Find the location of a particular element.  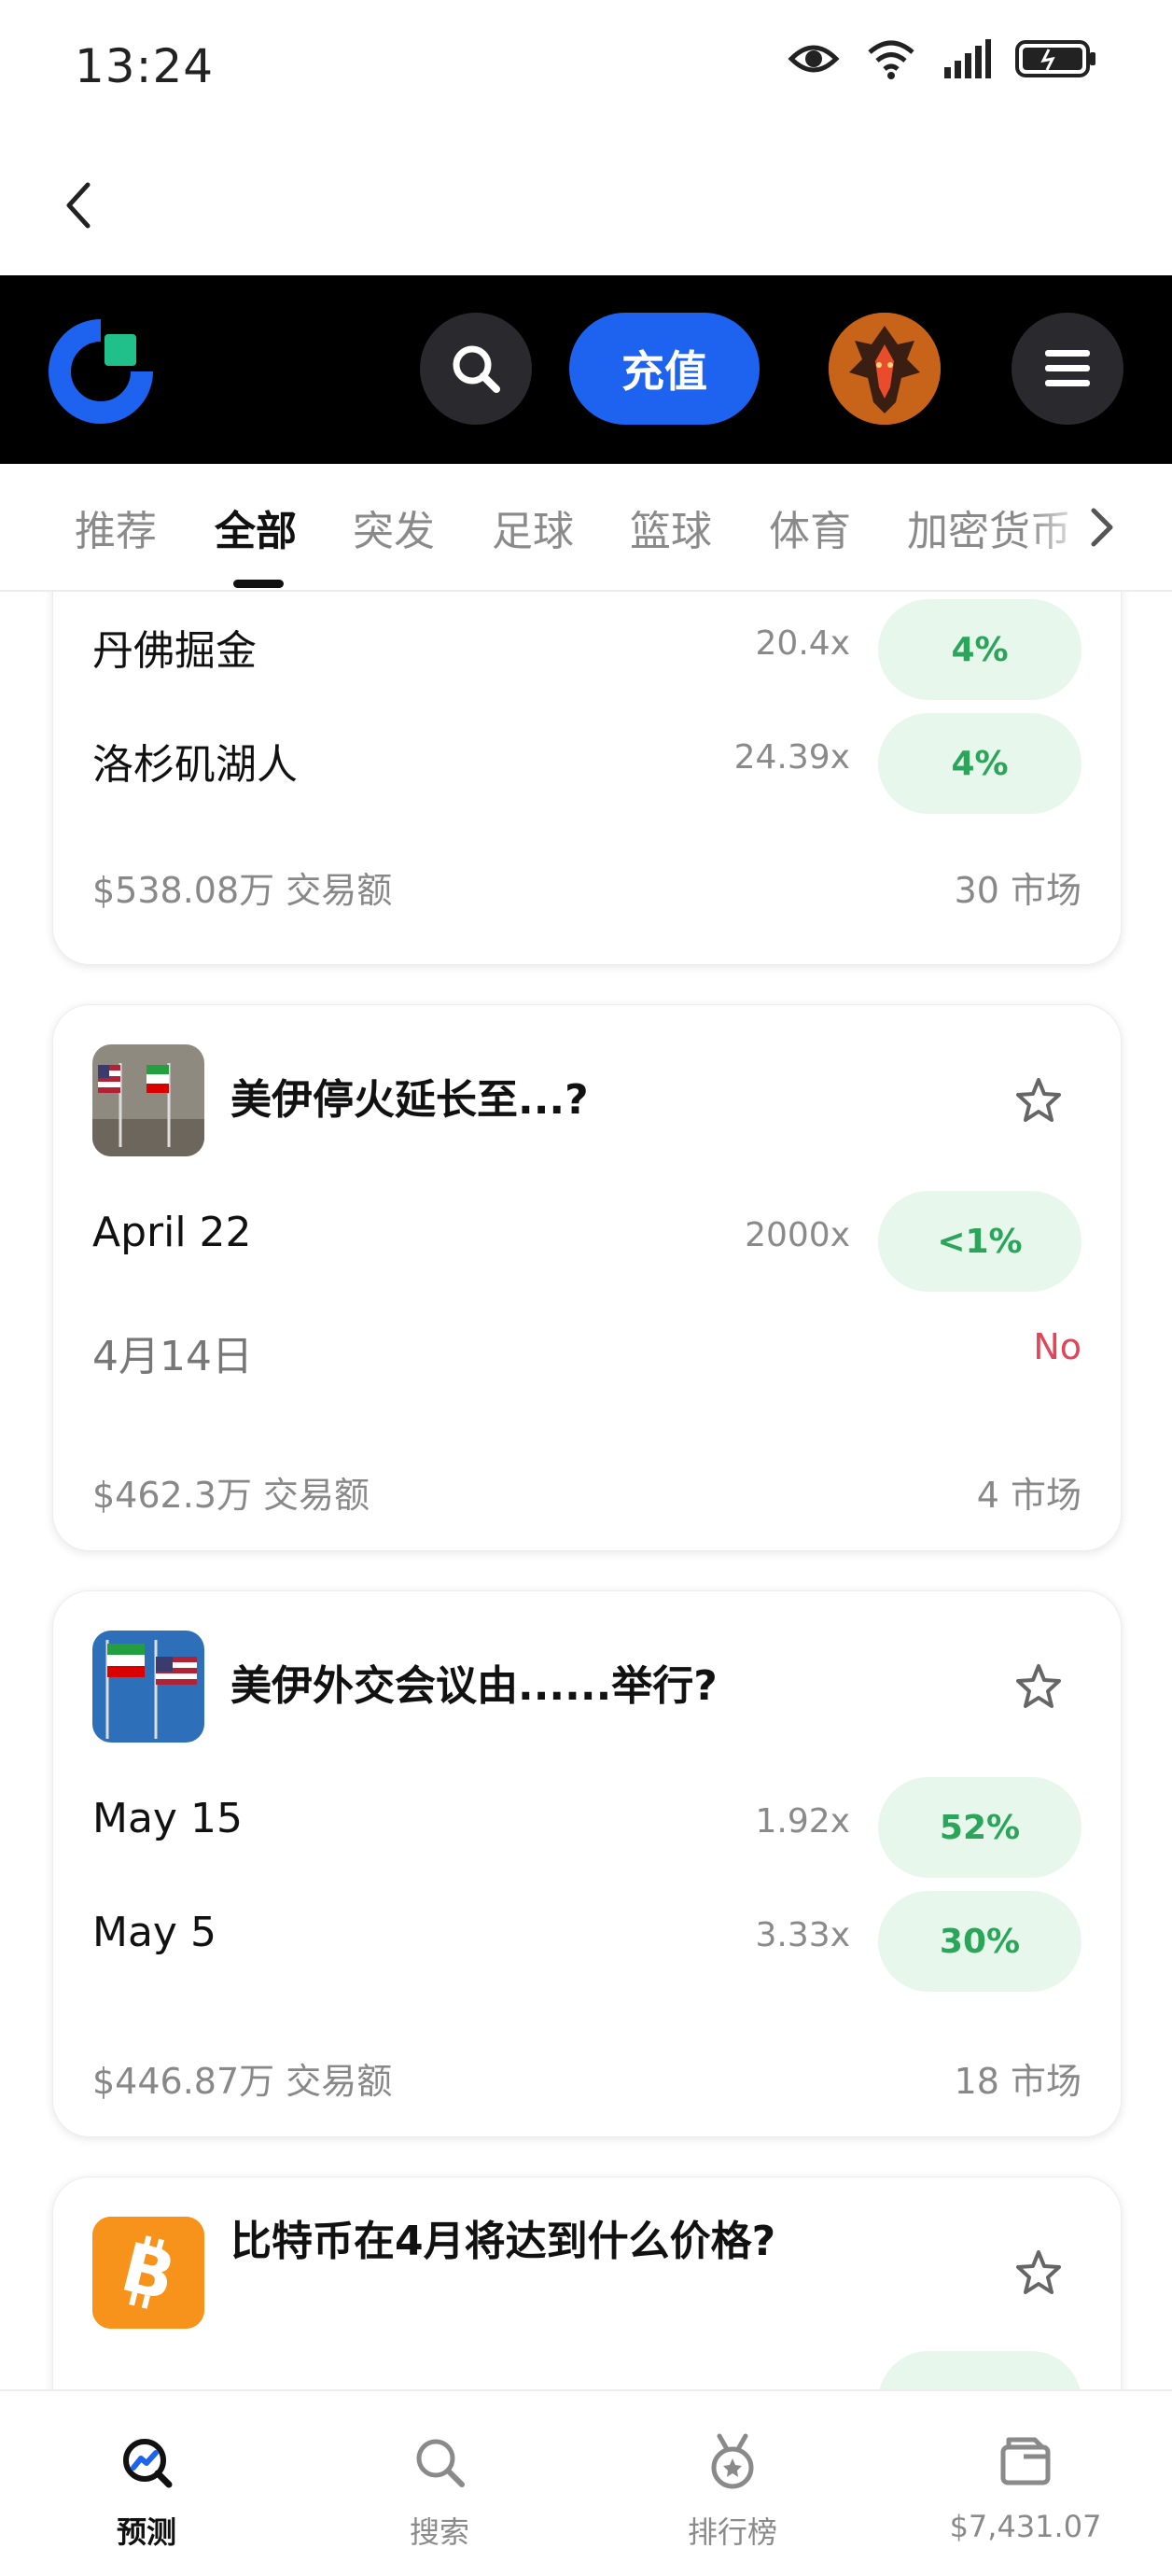

active-tab-indicator is located at coordinates (258, 584).